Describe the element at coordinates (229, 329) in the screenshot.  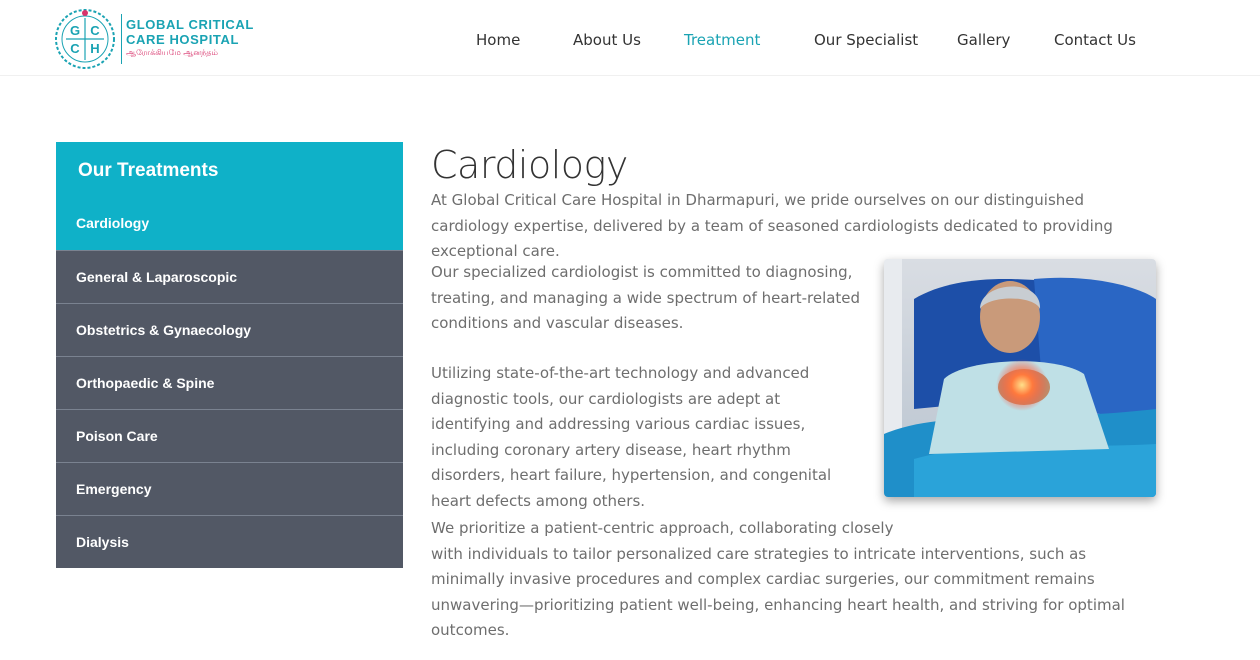
I see `sidebar-item-obstetrics-gynaecology: Obstetrics & Gynaecology` at that location.